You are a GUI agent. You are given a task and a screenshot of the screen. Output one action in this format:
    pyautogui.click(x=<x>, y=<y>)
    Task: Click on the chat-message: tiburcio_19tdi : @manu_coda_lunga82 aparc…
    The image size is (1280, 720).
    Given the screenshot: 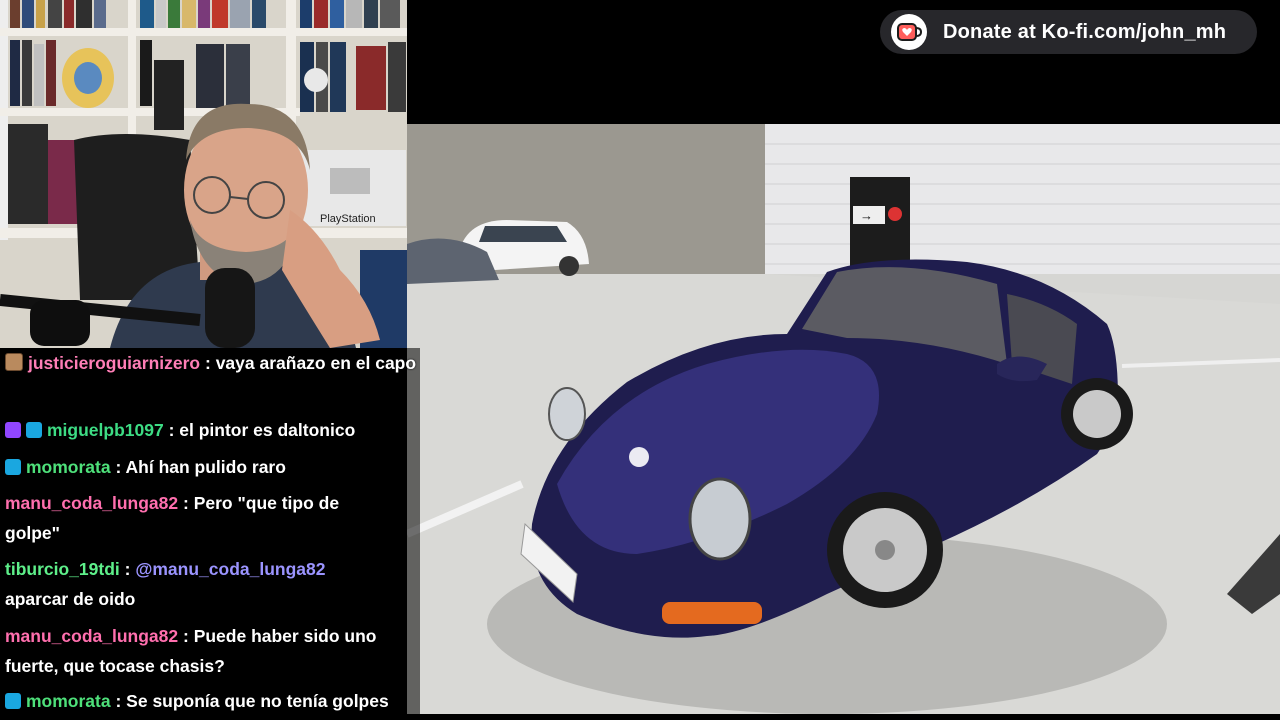 What is the action you would take?
    pyautogui.click(x=165, y=584)
    